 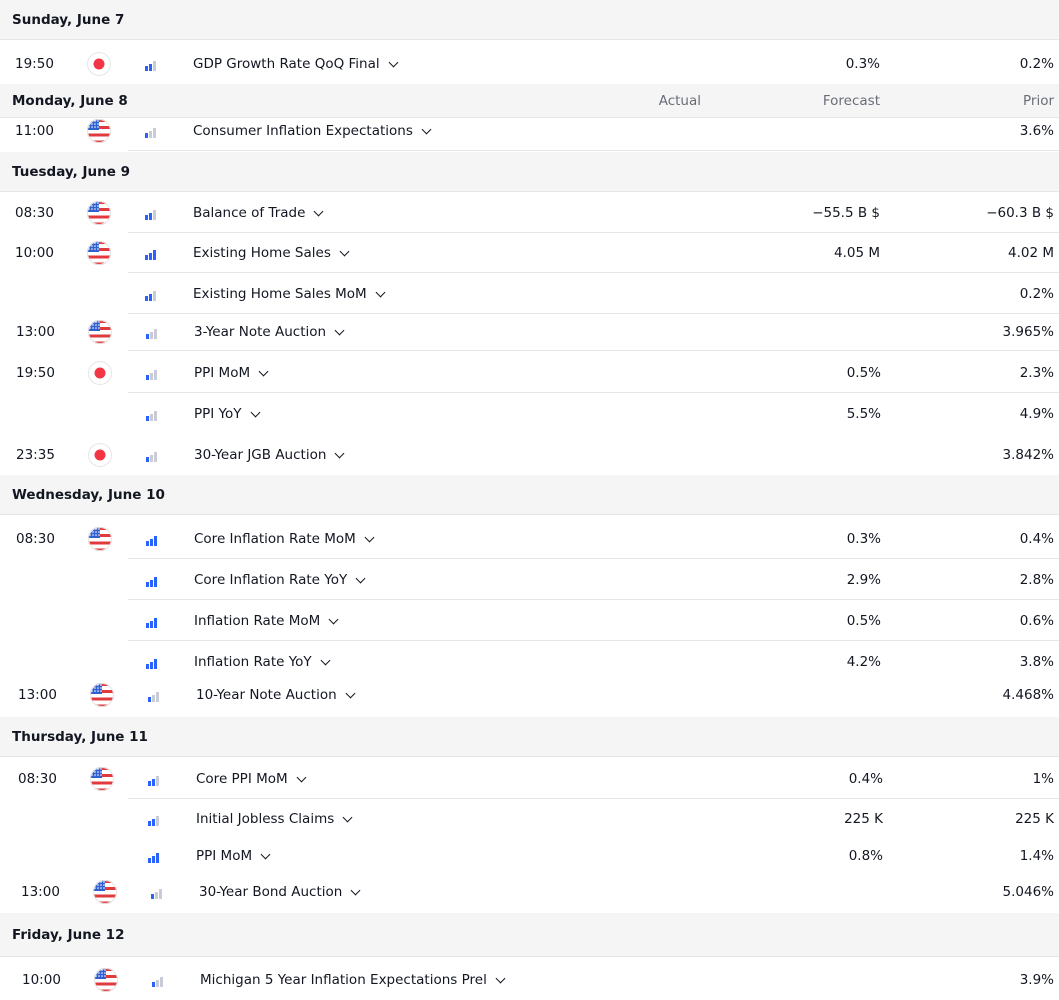 I want to click on event-row: Core Inflation Rate YoY 2.9% 2.8%, so click(x=529, y=580).